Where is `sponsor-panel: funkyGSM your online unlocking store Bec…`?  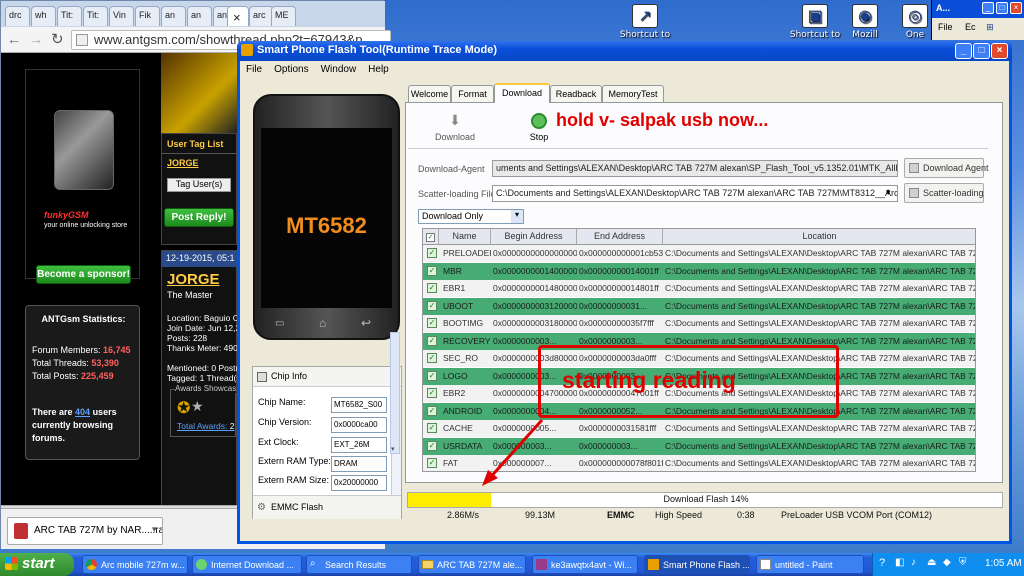
sponsor-panel: funkyGSM your online unlocking store Bec… is located at coordinates (82, 176).